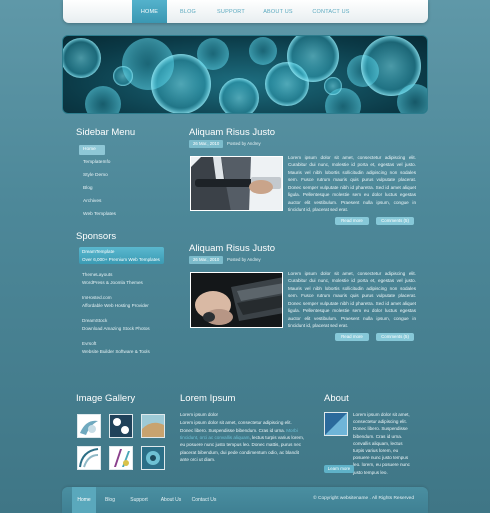 This screenshot has width=490, height=513. I want to click on sidebar-item-archives: Archives, so click(120, 202).